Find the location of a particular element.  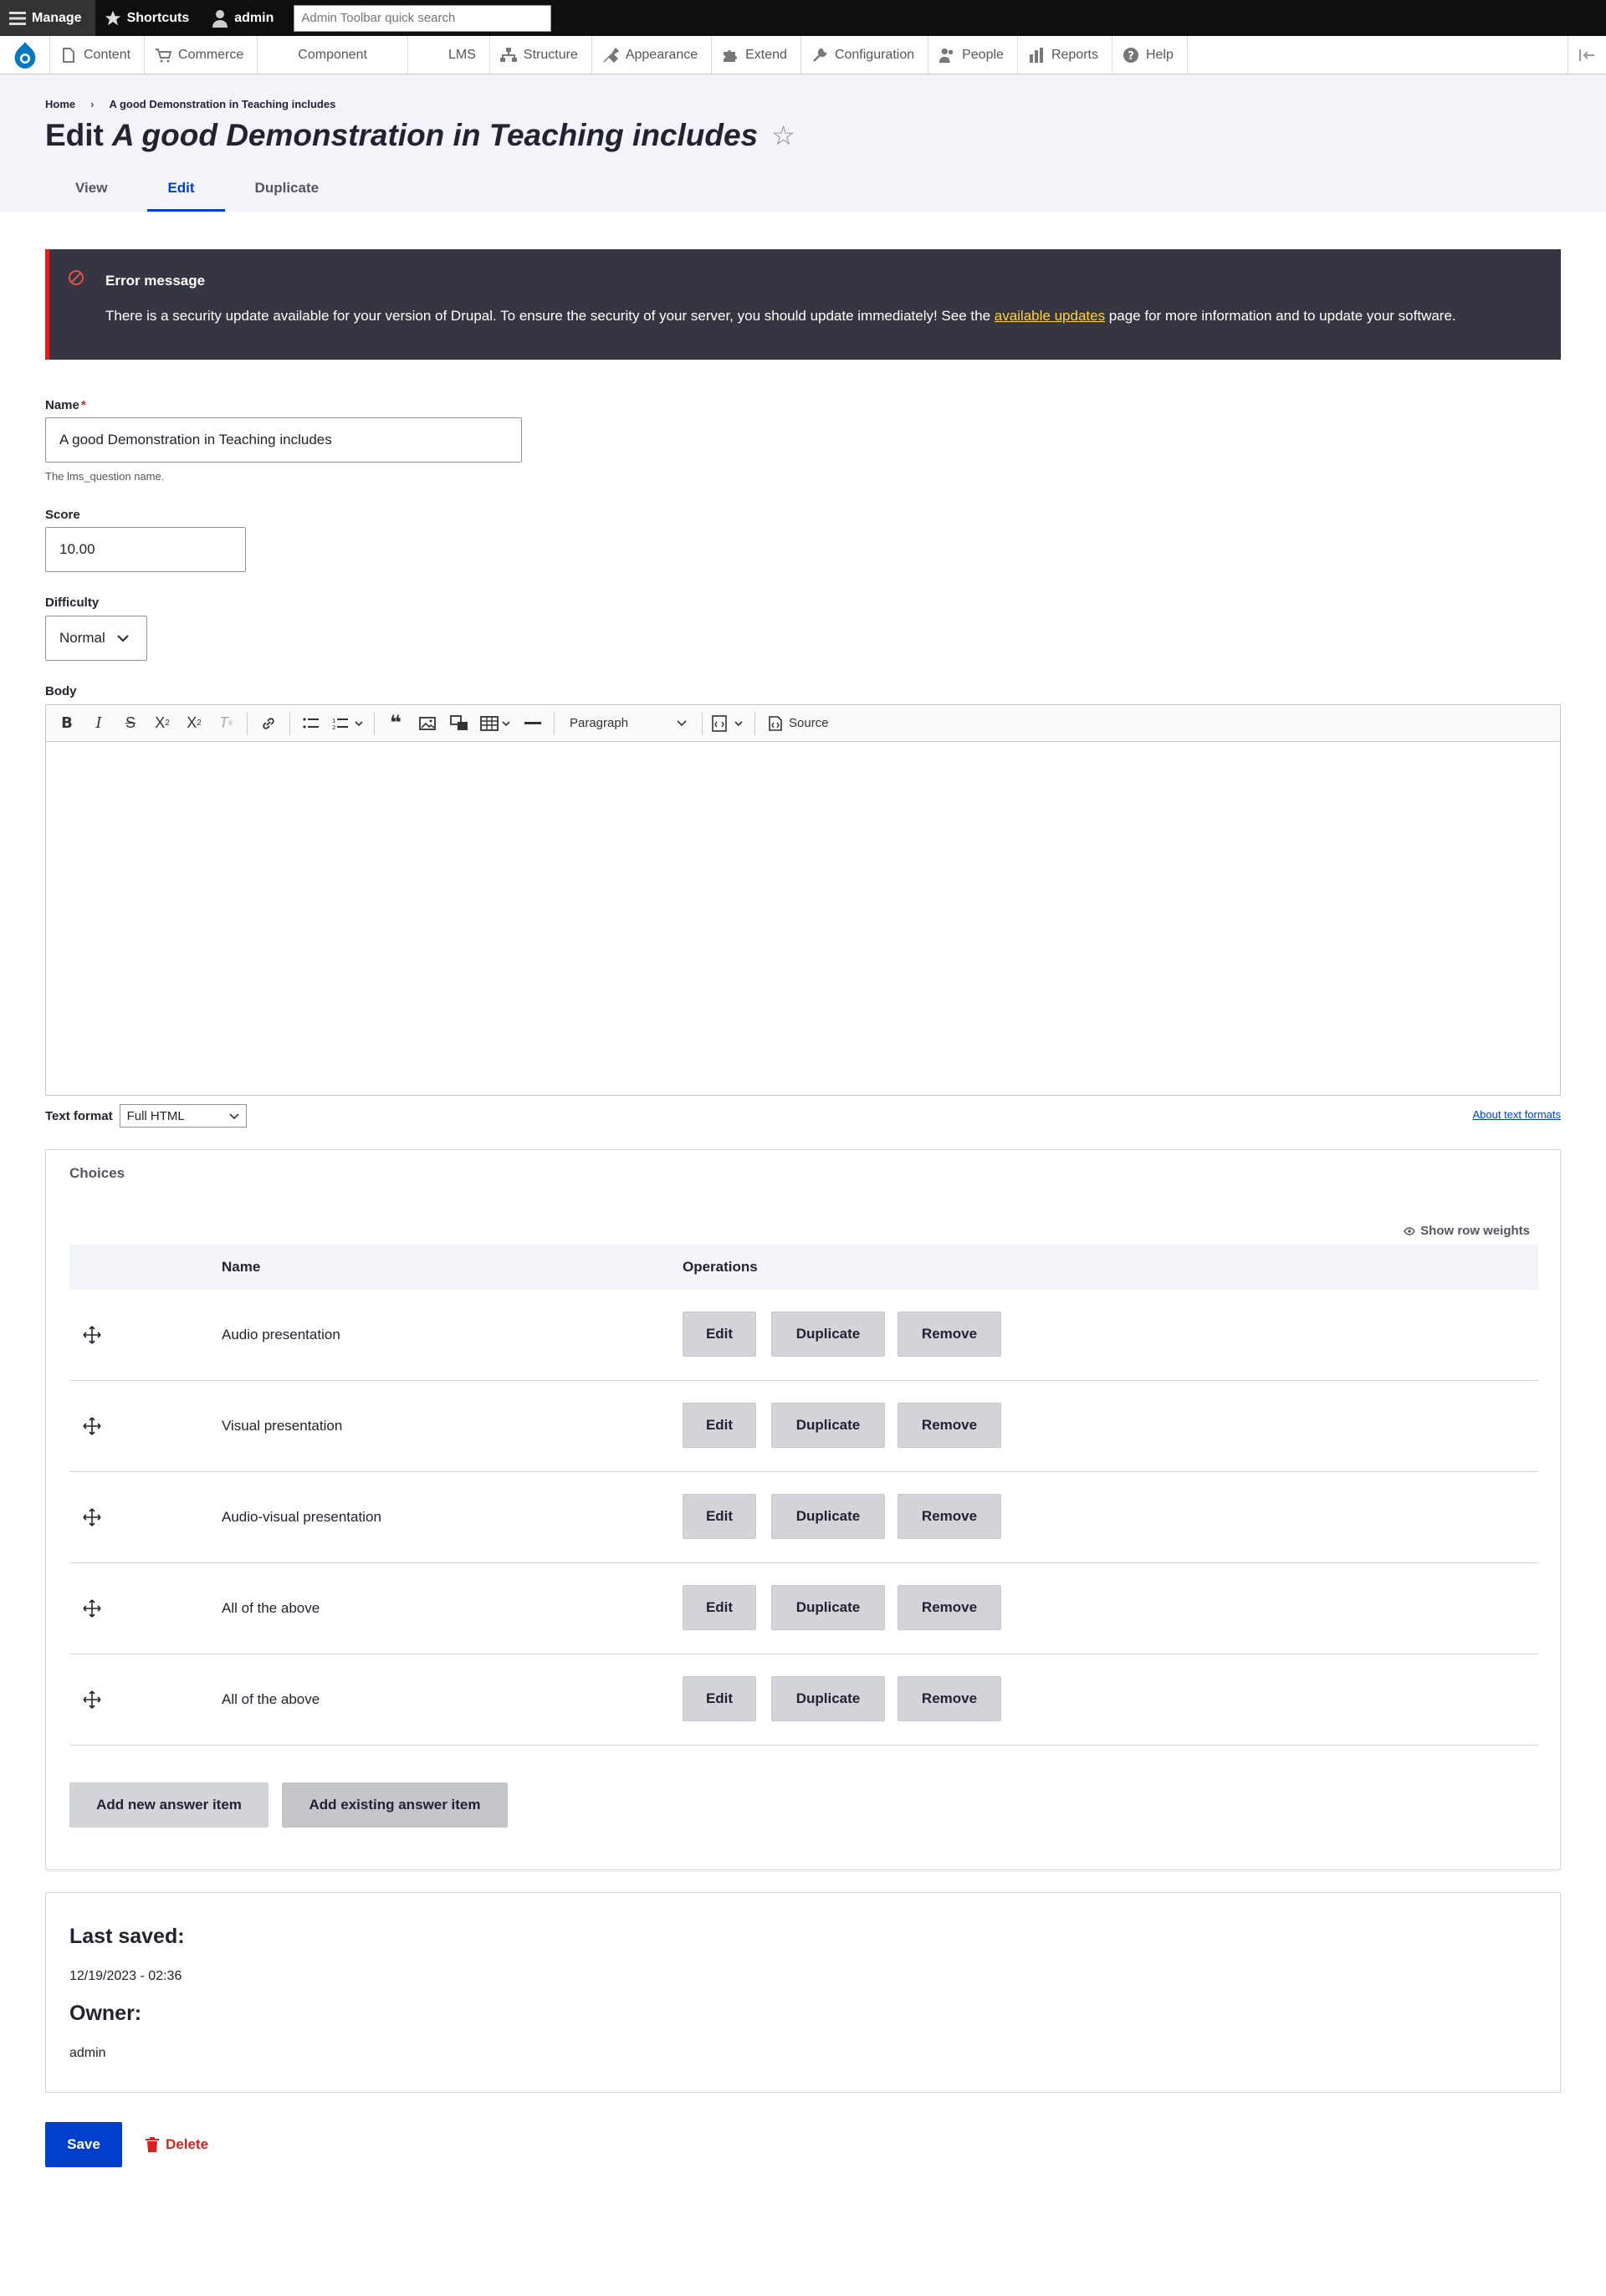

choice-name: Audio-visual presentation is located at coordinates (301, 1517).